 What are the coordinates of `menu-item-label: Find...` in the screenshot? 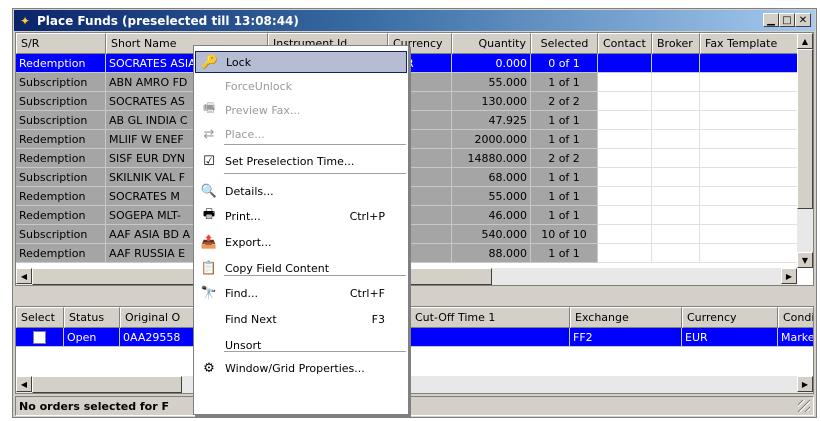 It's located at (242, 293).